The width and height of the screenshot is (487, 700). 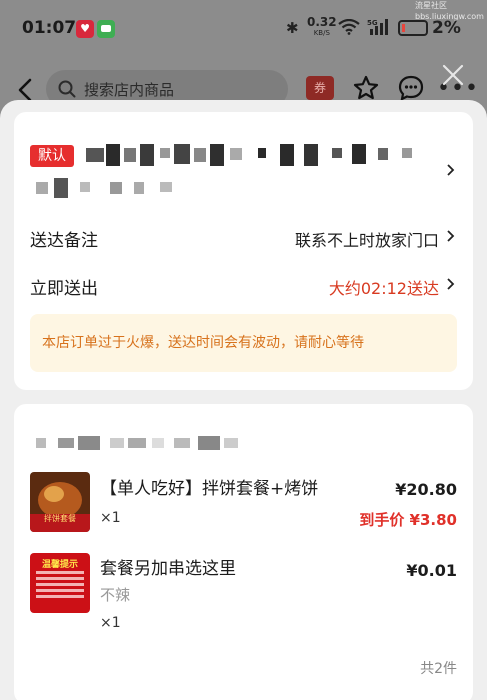 What do you see at coordinates (129, 90) in the screenshot?
I see `search-placeholder: 搜索店内商品` at bounding box center [129, 90].